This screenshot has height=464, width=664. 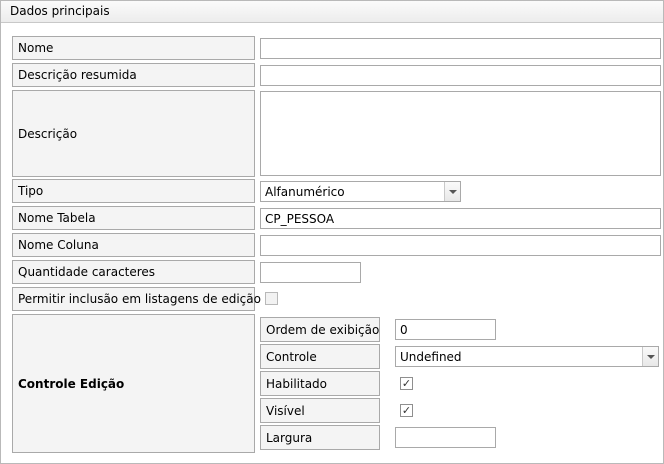 I want to click on tipo-select: Alfanumérico, so click(x=360, y=191).